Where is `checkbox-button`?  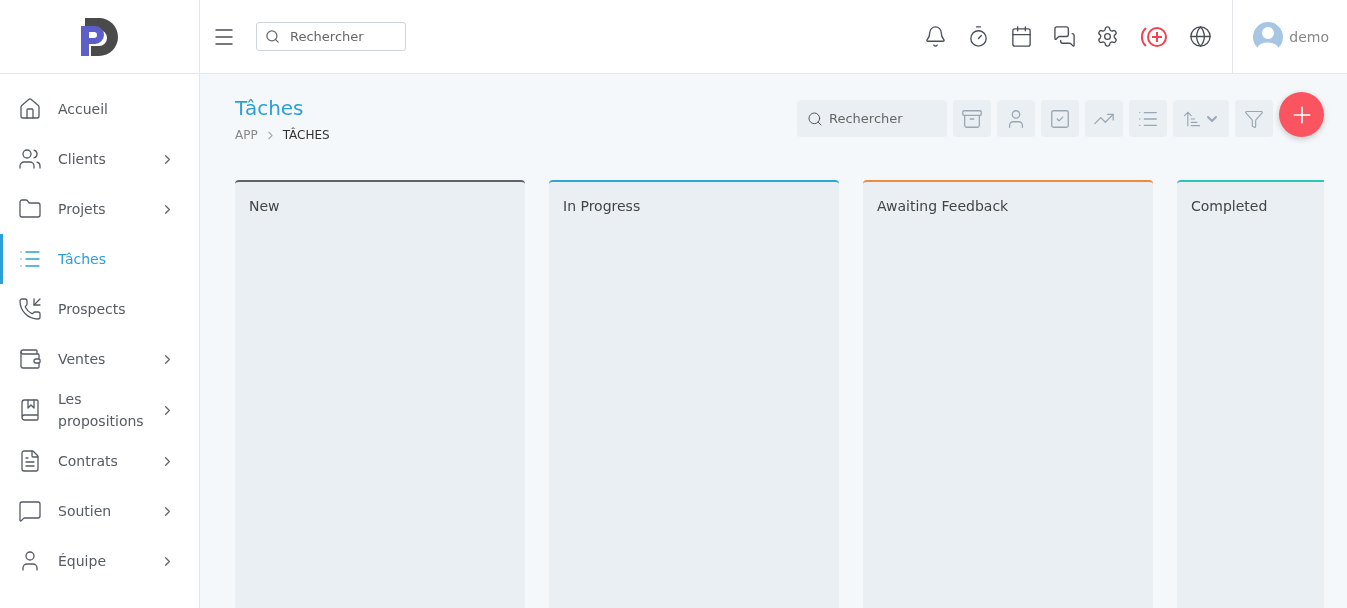
checkbox-button is located at coordinates (1060, 118).